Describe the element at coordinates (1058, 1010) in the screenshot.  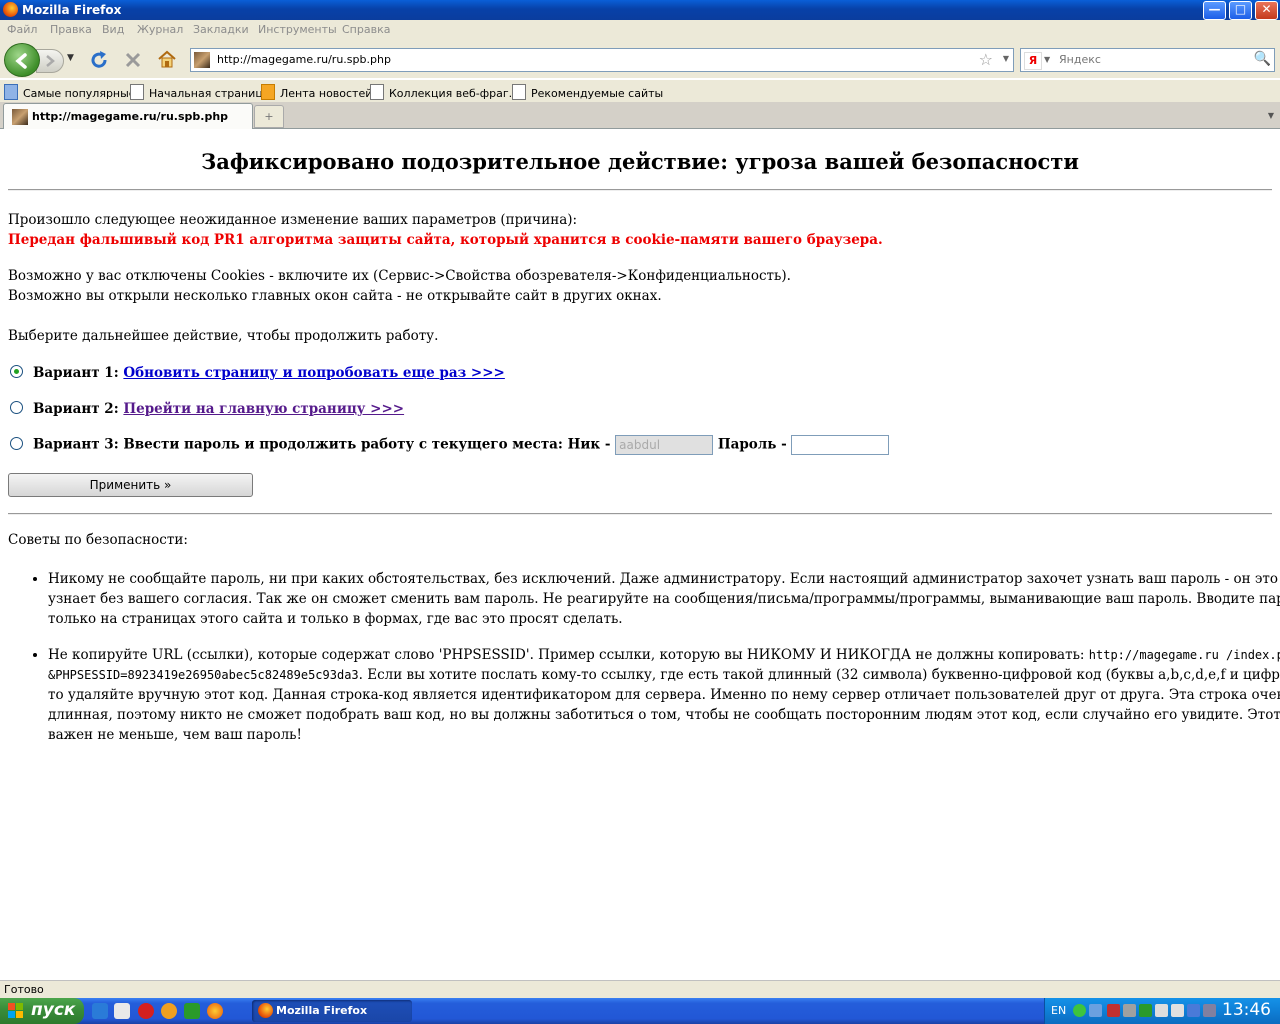
I see `language-indicator: EN` at that location.